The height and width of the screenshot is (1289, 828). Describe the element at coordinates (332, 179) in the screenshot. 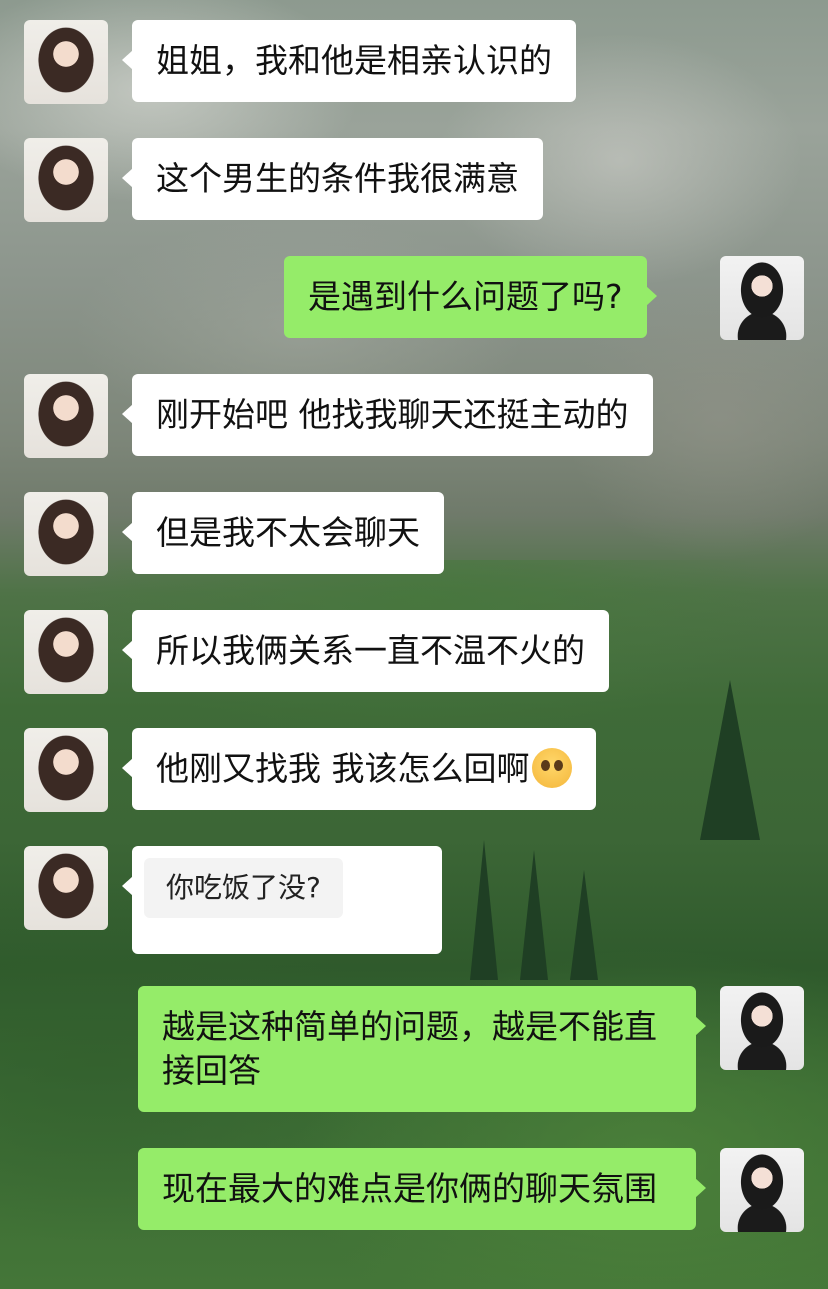

I see `message-bubble-received: 这个男生的条件我很满意` at that location.